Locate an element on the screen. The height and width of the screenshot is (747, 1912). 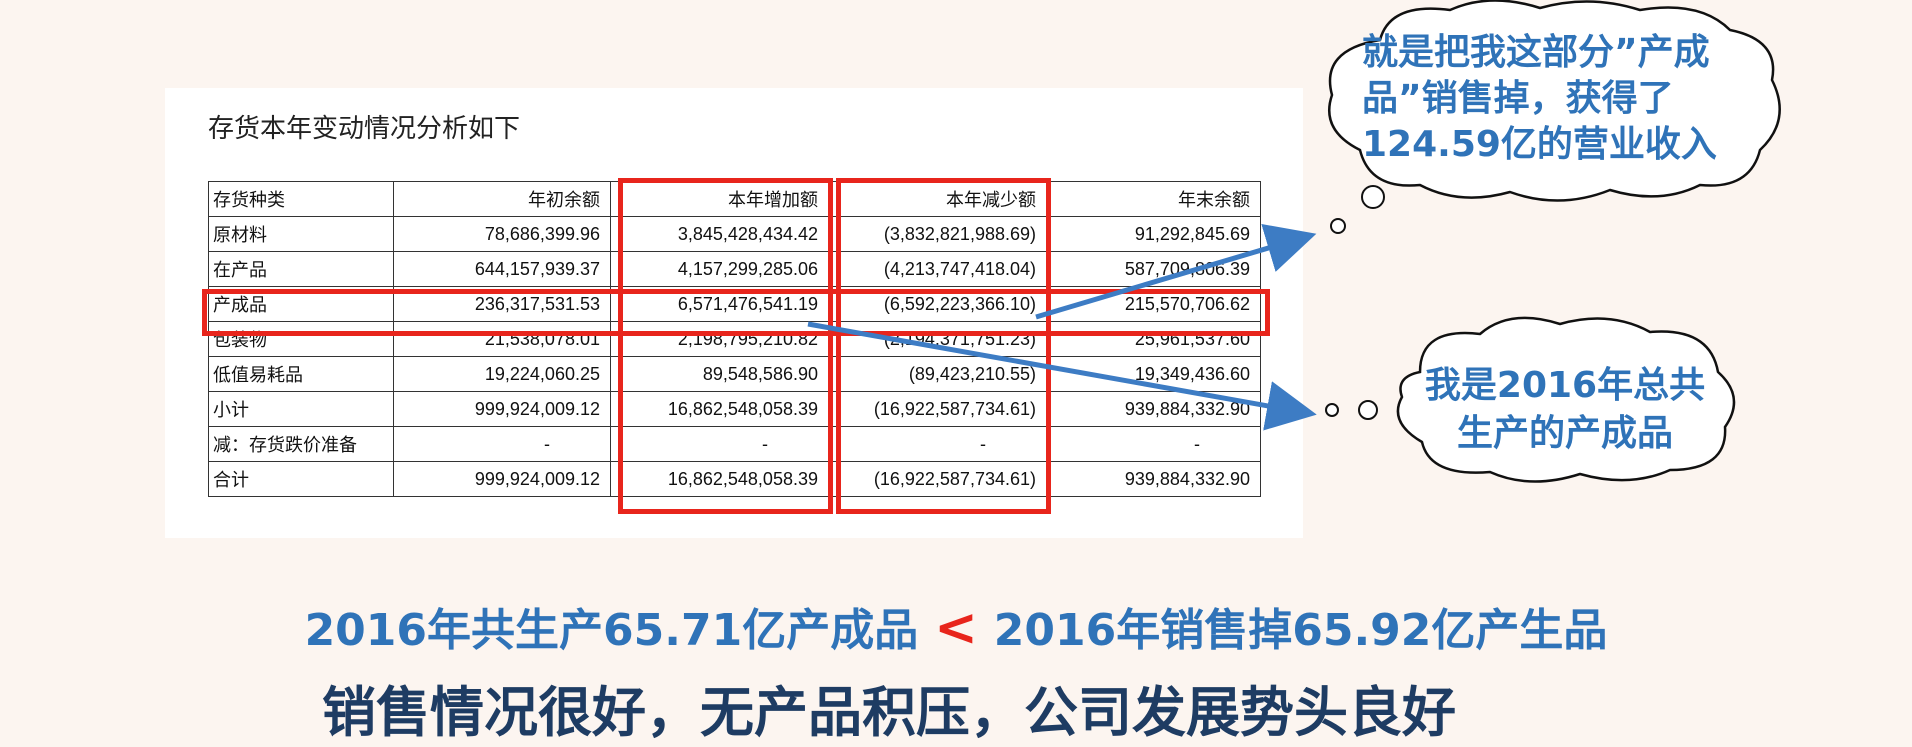
bottom-cloud-text: 我是2016年总共 生产的产成品 is located at coordinates (1565, 410).